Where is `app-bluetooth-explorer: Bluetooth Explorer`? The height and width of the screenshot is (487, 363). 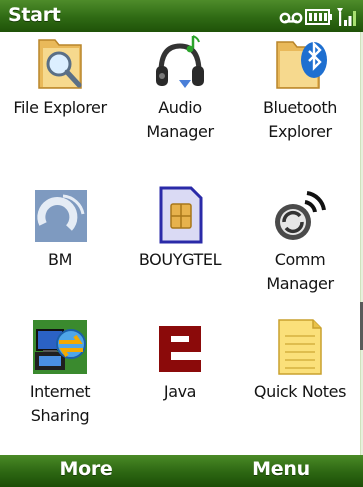
app-bluetooth-explorer: Bluetooth Explorer is located at coordinates (300, 101).